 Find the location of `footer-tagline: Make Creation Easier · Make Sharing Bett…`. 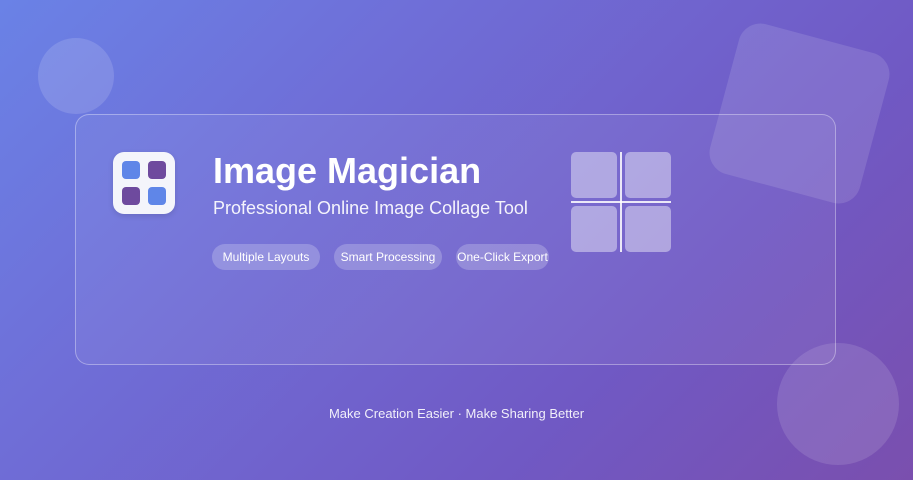

footer-tagline: Make Creation Easier · Make Sharing Bett… is located at coordinates (456, 413).